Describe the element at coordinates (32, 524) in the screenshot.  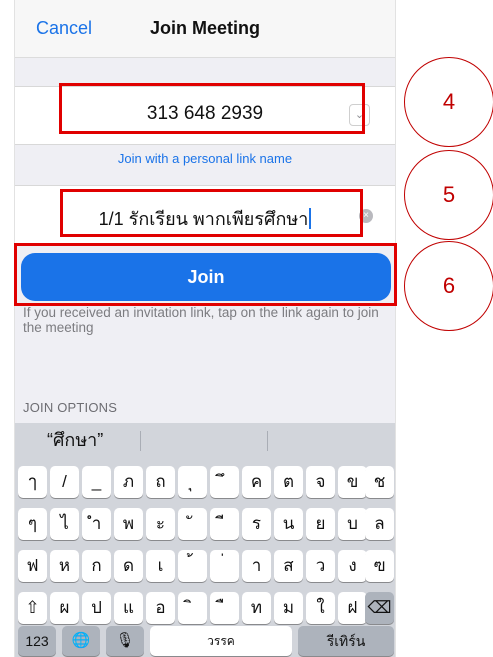
I see `key: ๆ` at that location.